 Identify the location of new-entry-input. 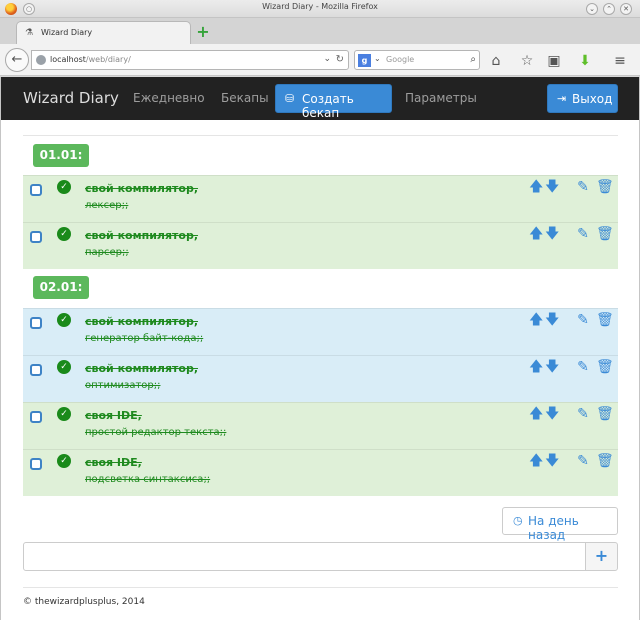
(304, 556).